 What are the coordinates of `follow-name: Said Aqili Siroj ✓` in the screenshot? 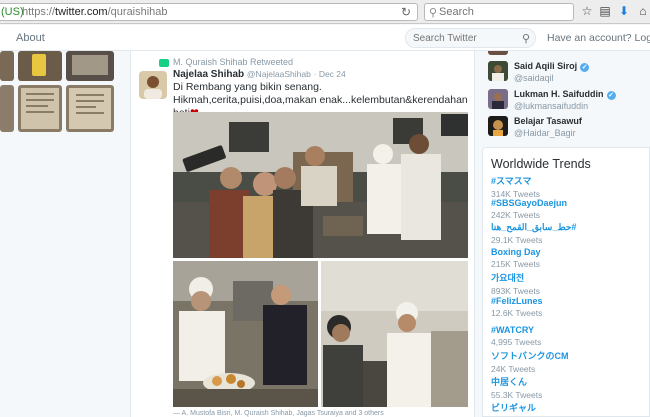 It's located at (552, 66).